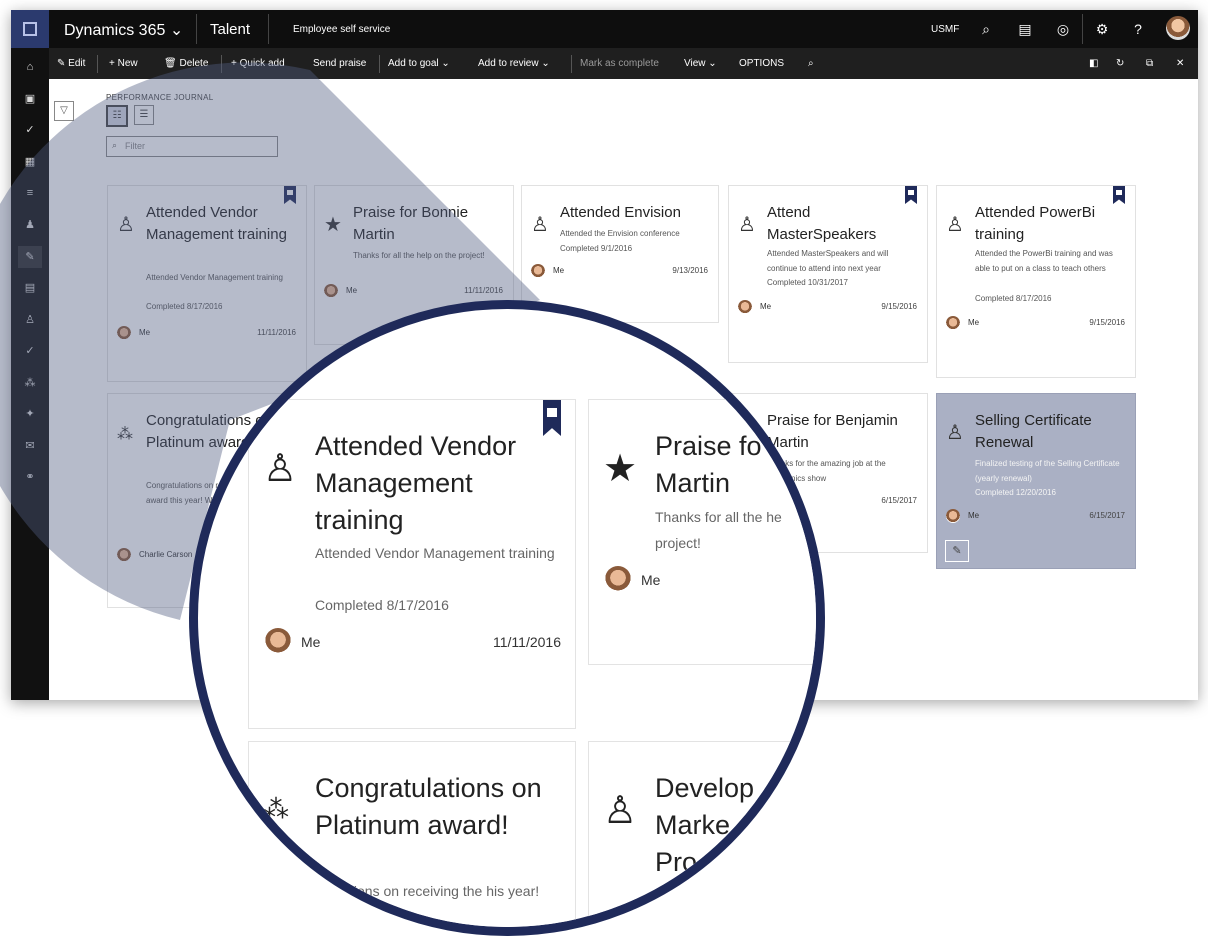 The height and width of the screenshot is (945, 1208). What do you see at coordinates (30, 225) in the screenshot?
I see `people-icon: ♟` at bounding box center [30, 225].